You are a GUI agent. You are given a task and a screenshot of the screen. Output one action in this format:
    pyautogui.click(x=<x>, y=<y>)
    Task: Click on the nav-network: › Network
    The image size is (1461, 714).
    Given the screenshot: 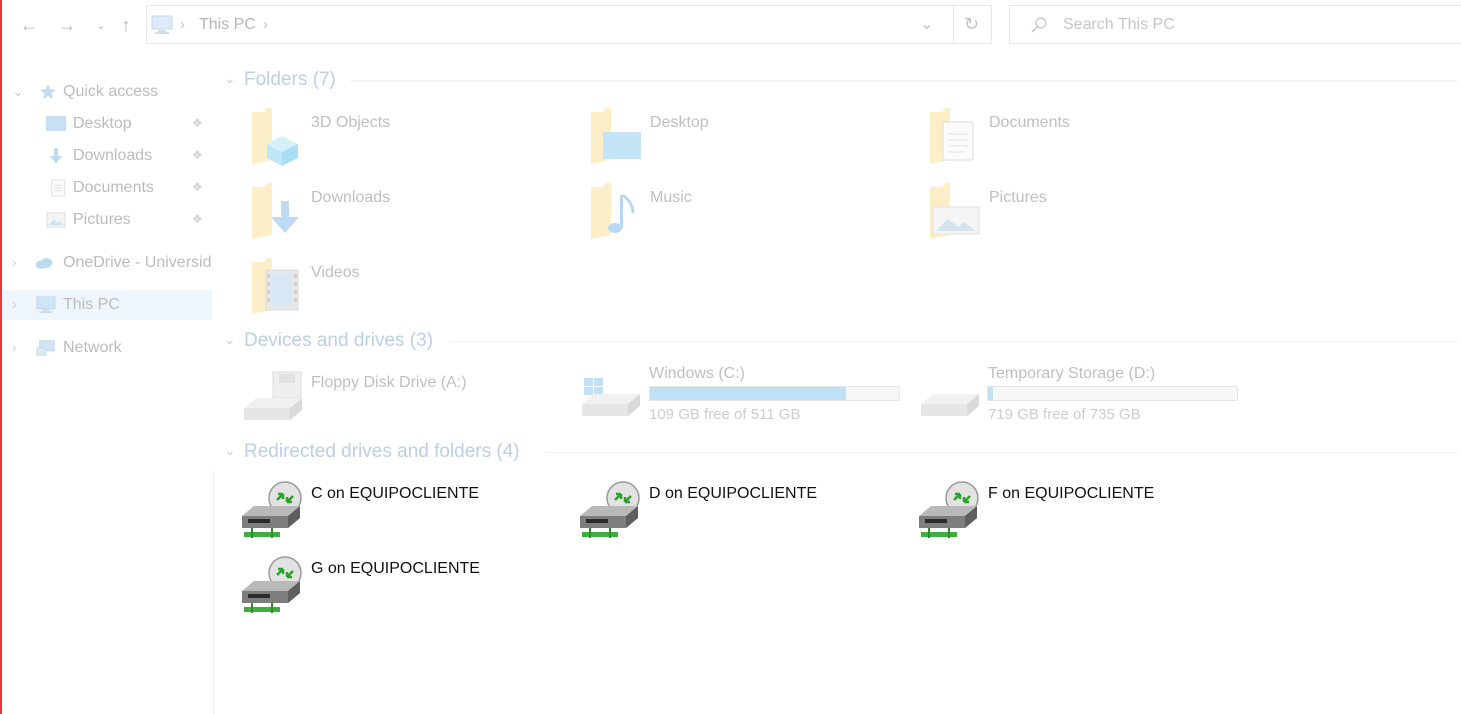 What is the action you would take?
    pyautogui.click(x=107, y=348)
    